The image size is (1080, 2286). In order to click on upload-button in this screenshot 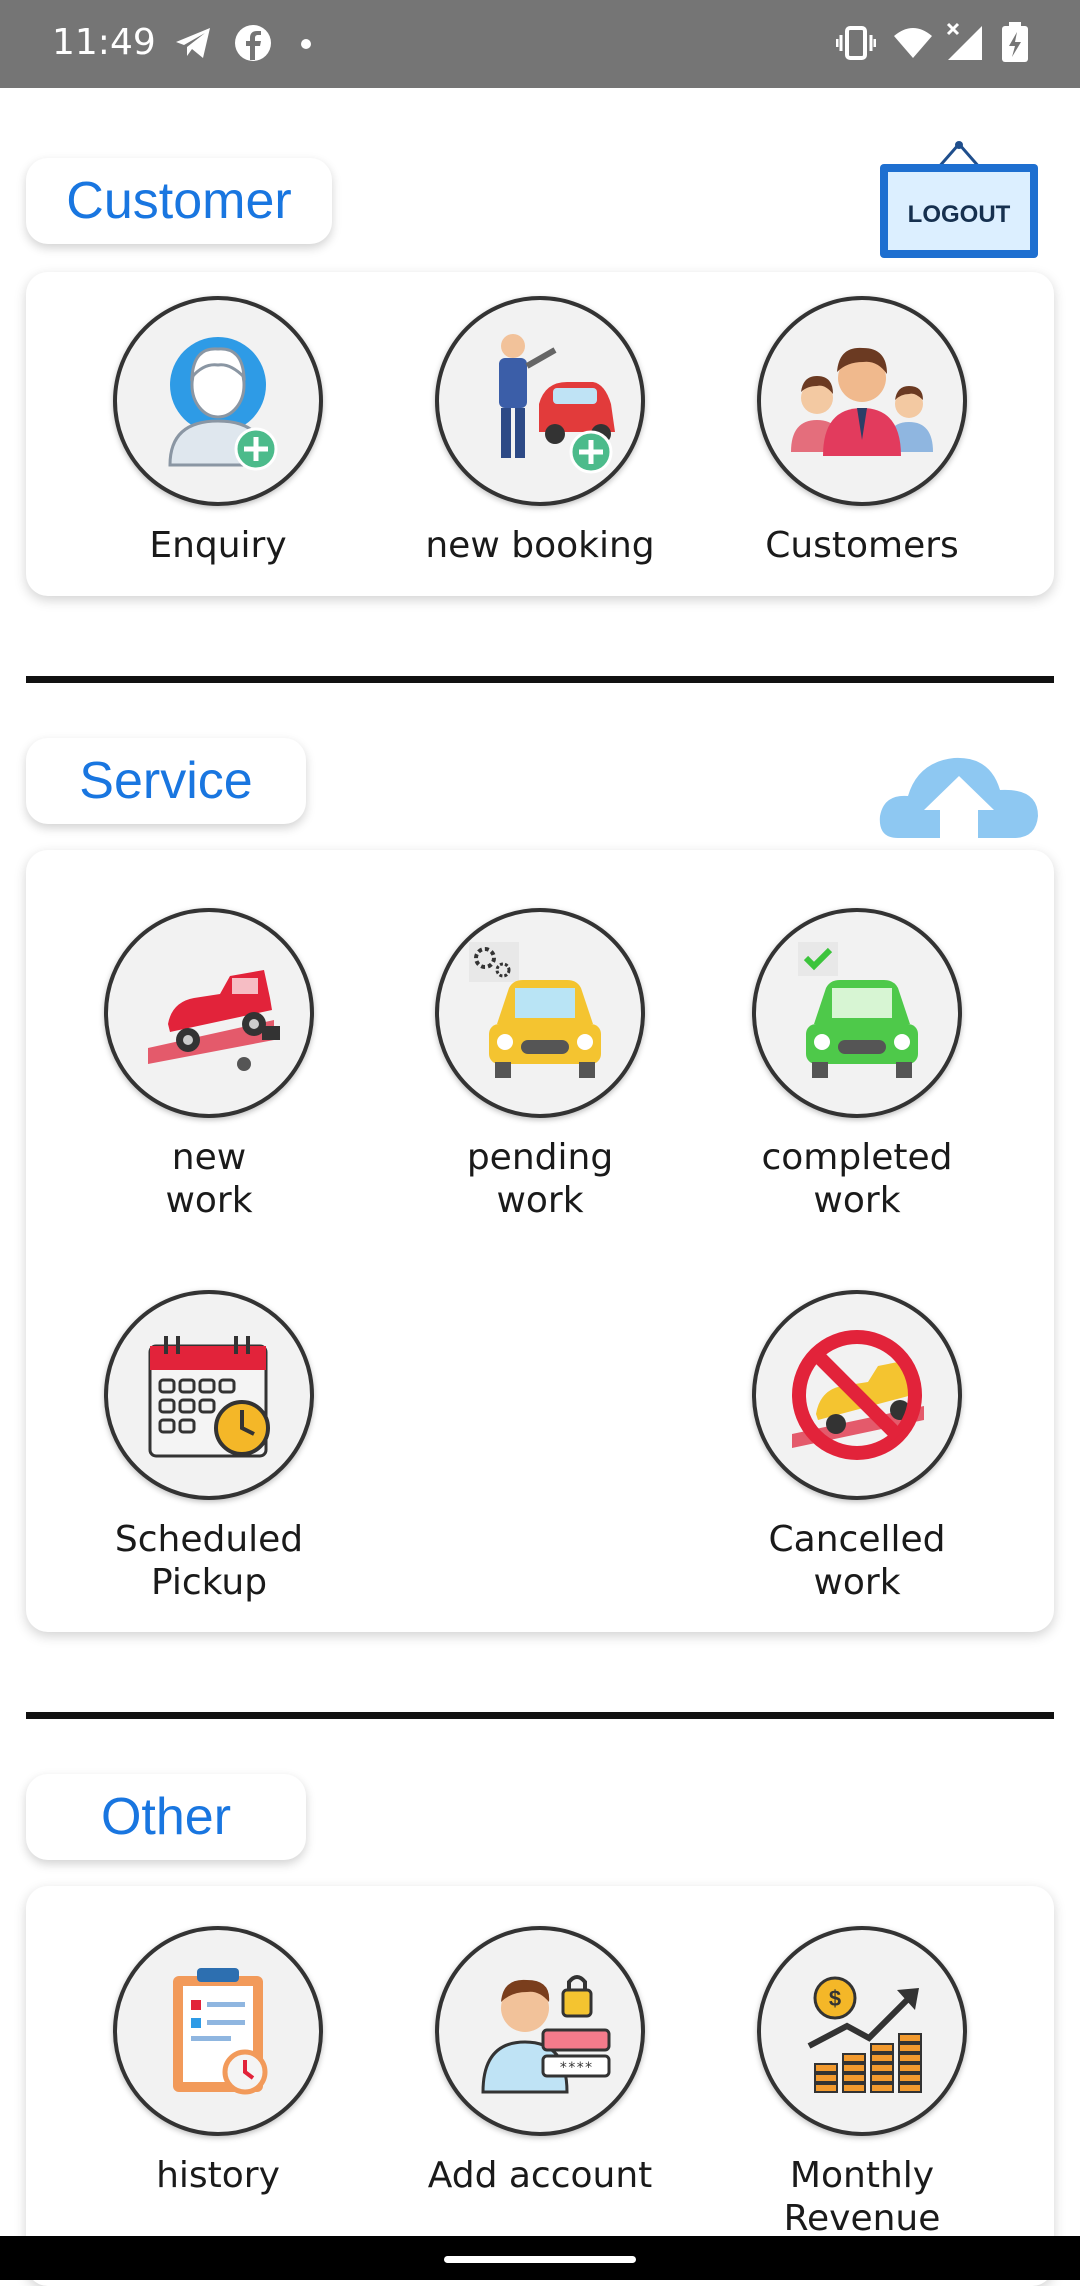, I will do `click(959, 790)`.